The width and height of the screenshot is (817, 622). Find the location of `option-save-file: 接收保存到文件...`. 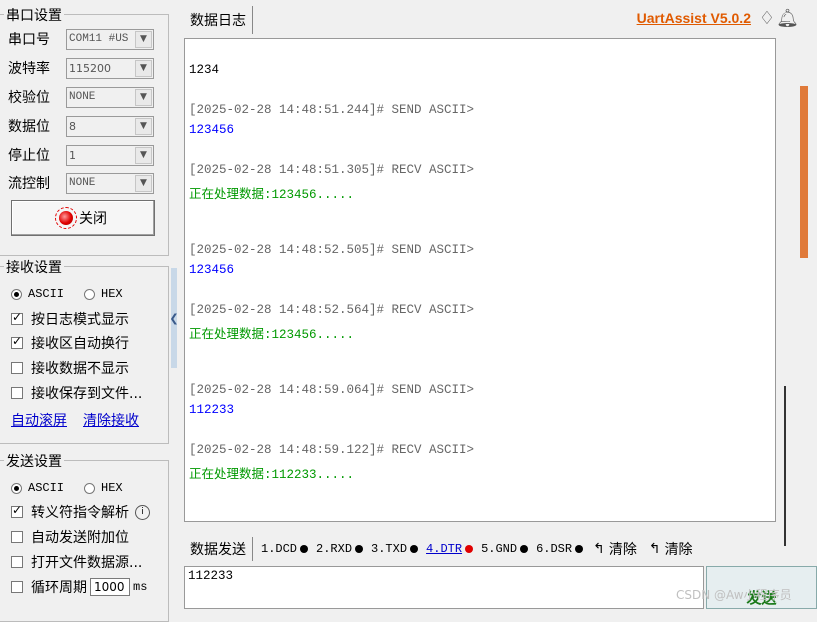

option-save-file: 接收保存到文件... is located at coordinates (76, 393).